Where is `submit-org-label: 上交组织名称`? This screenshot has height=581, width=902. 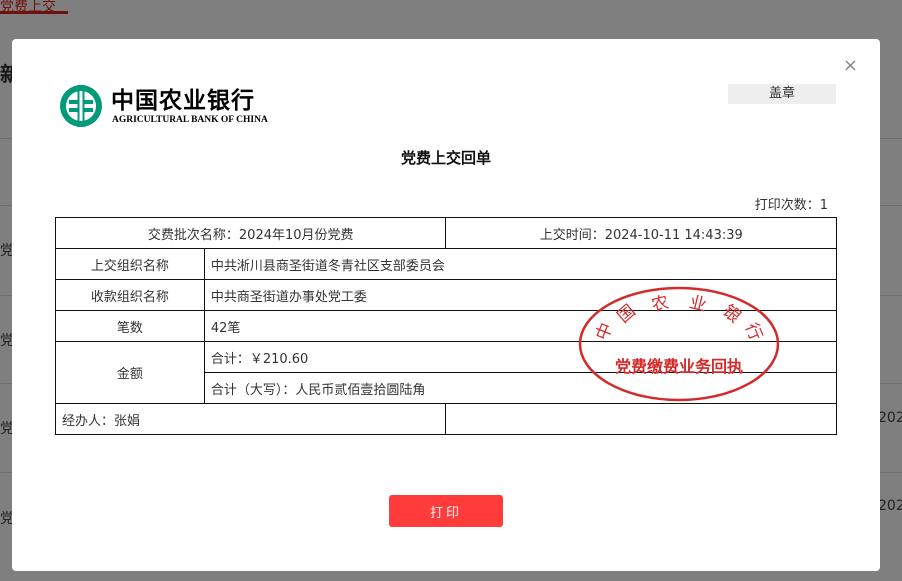 submit-org-label: 上交组织名称 is located at coordinates (130, 264).